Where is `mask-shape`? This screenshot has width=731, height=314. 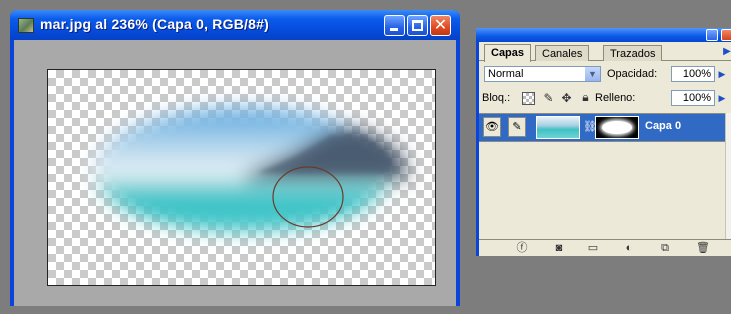 mask-shape is located at coordinates (617, 127).